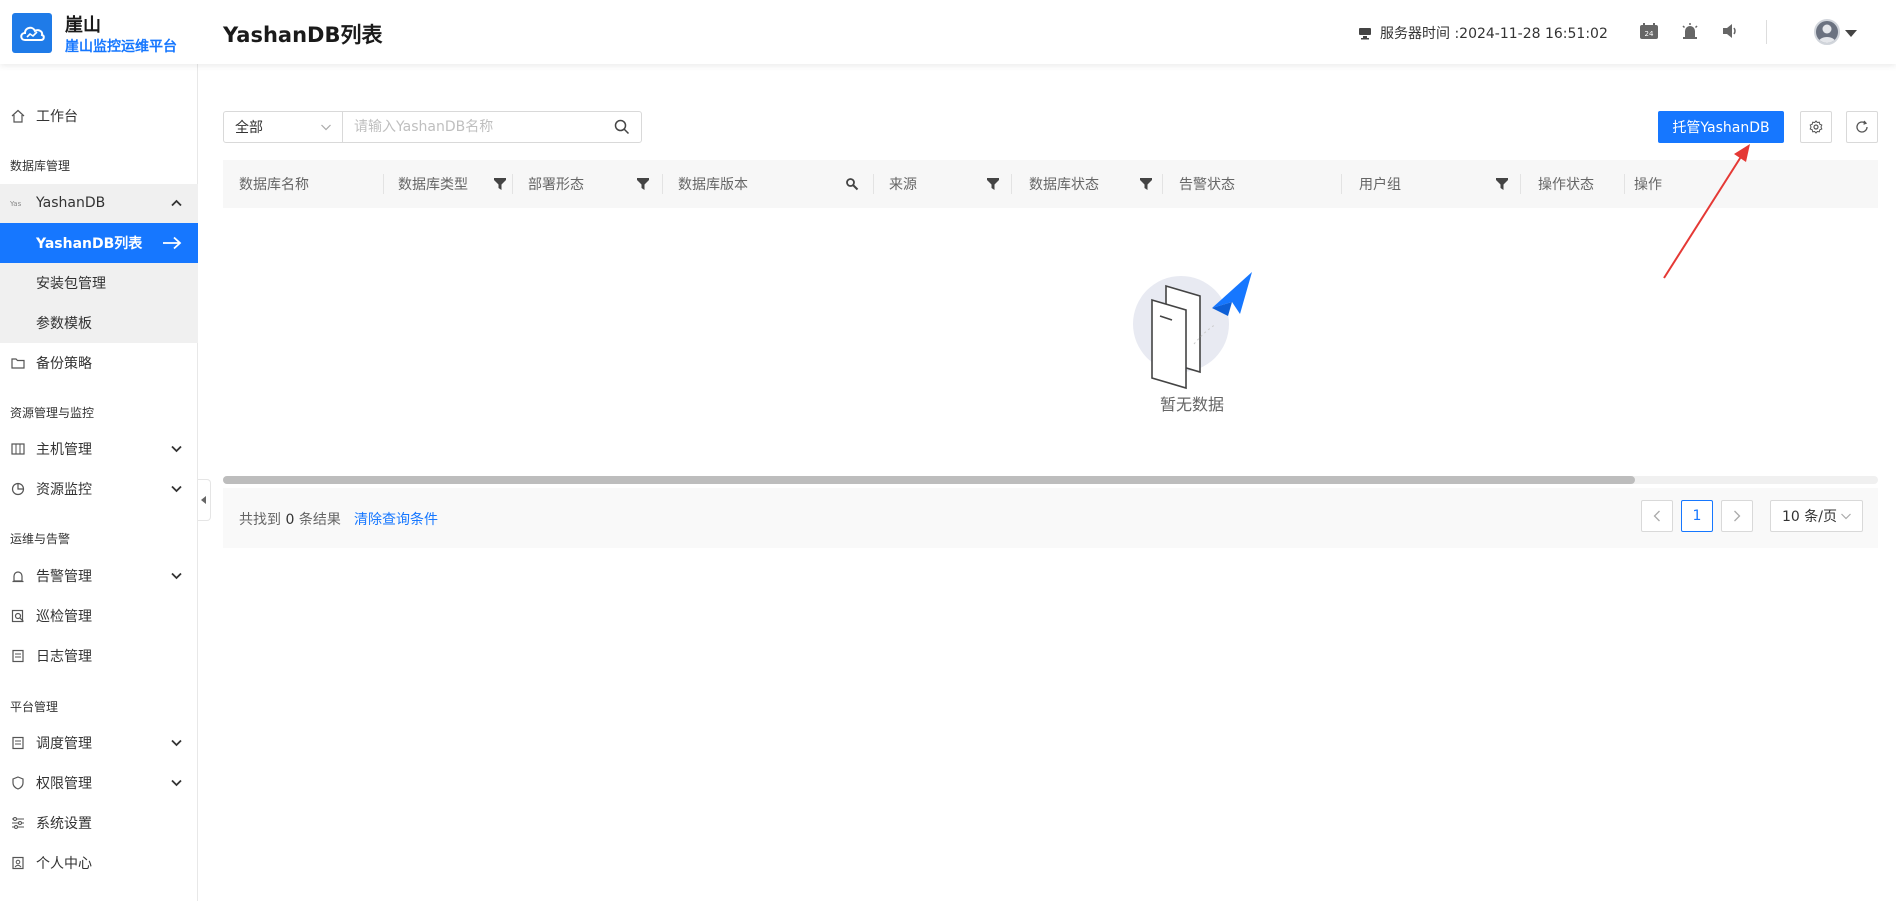 The image size is (1896, 901). Describe the element at coordinates (1730, 31) in the screenshot. I see `speaker-icon` at that location.